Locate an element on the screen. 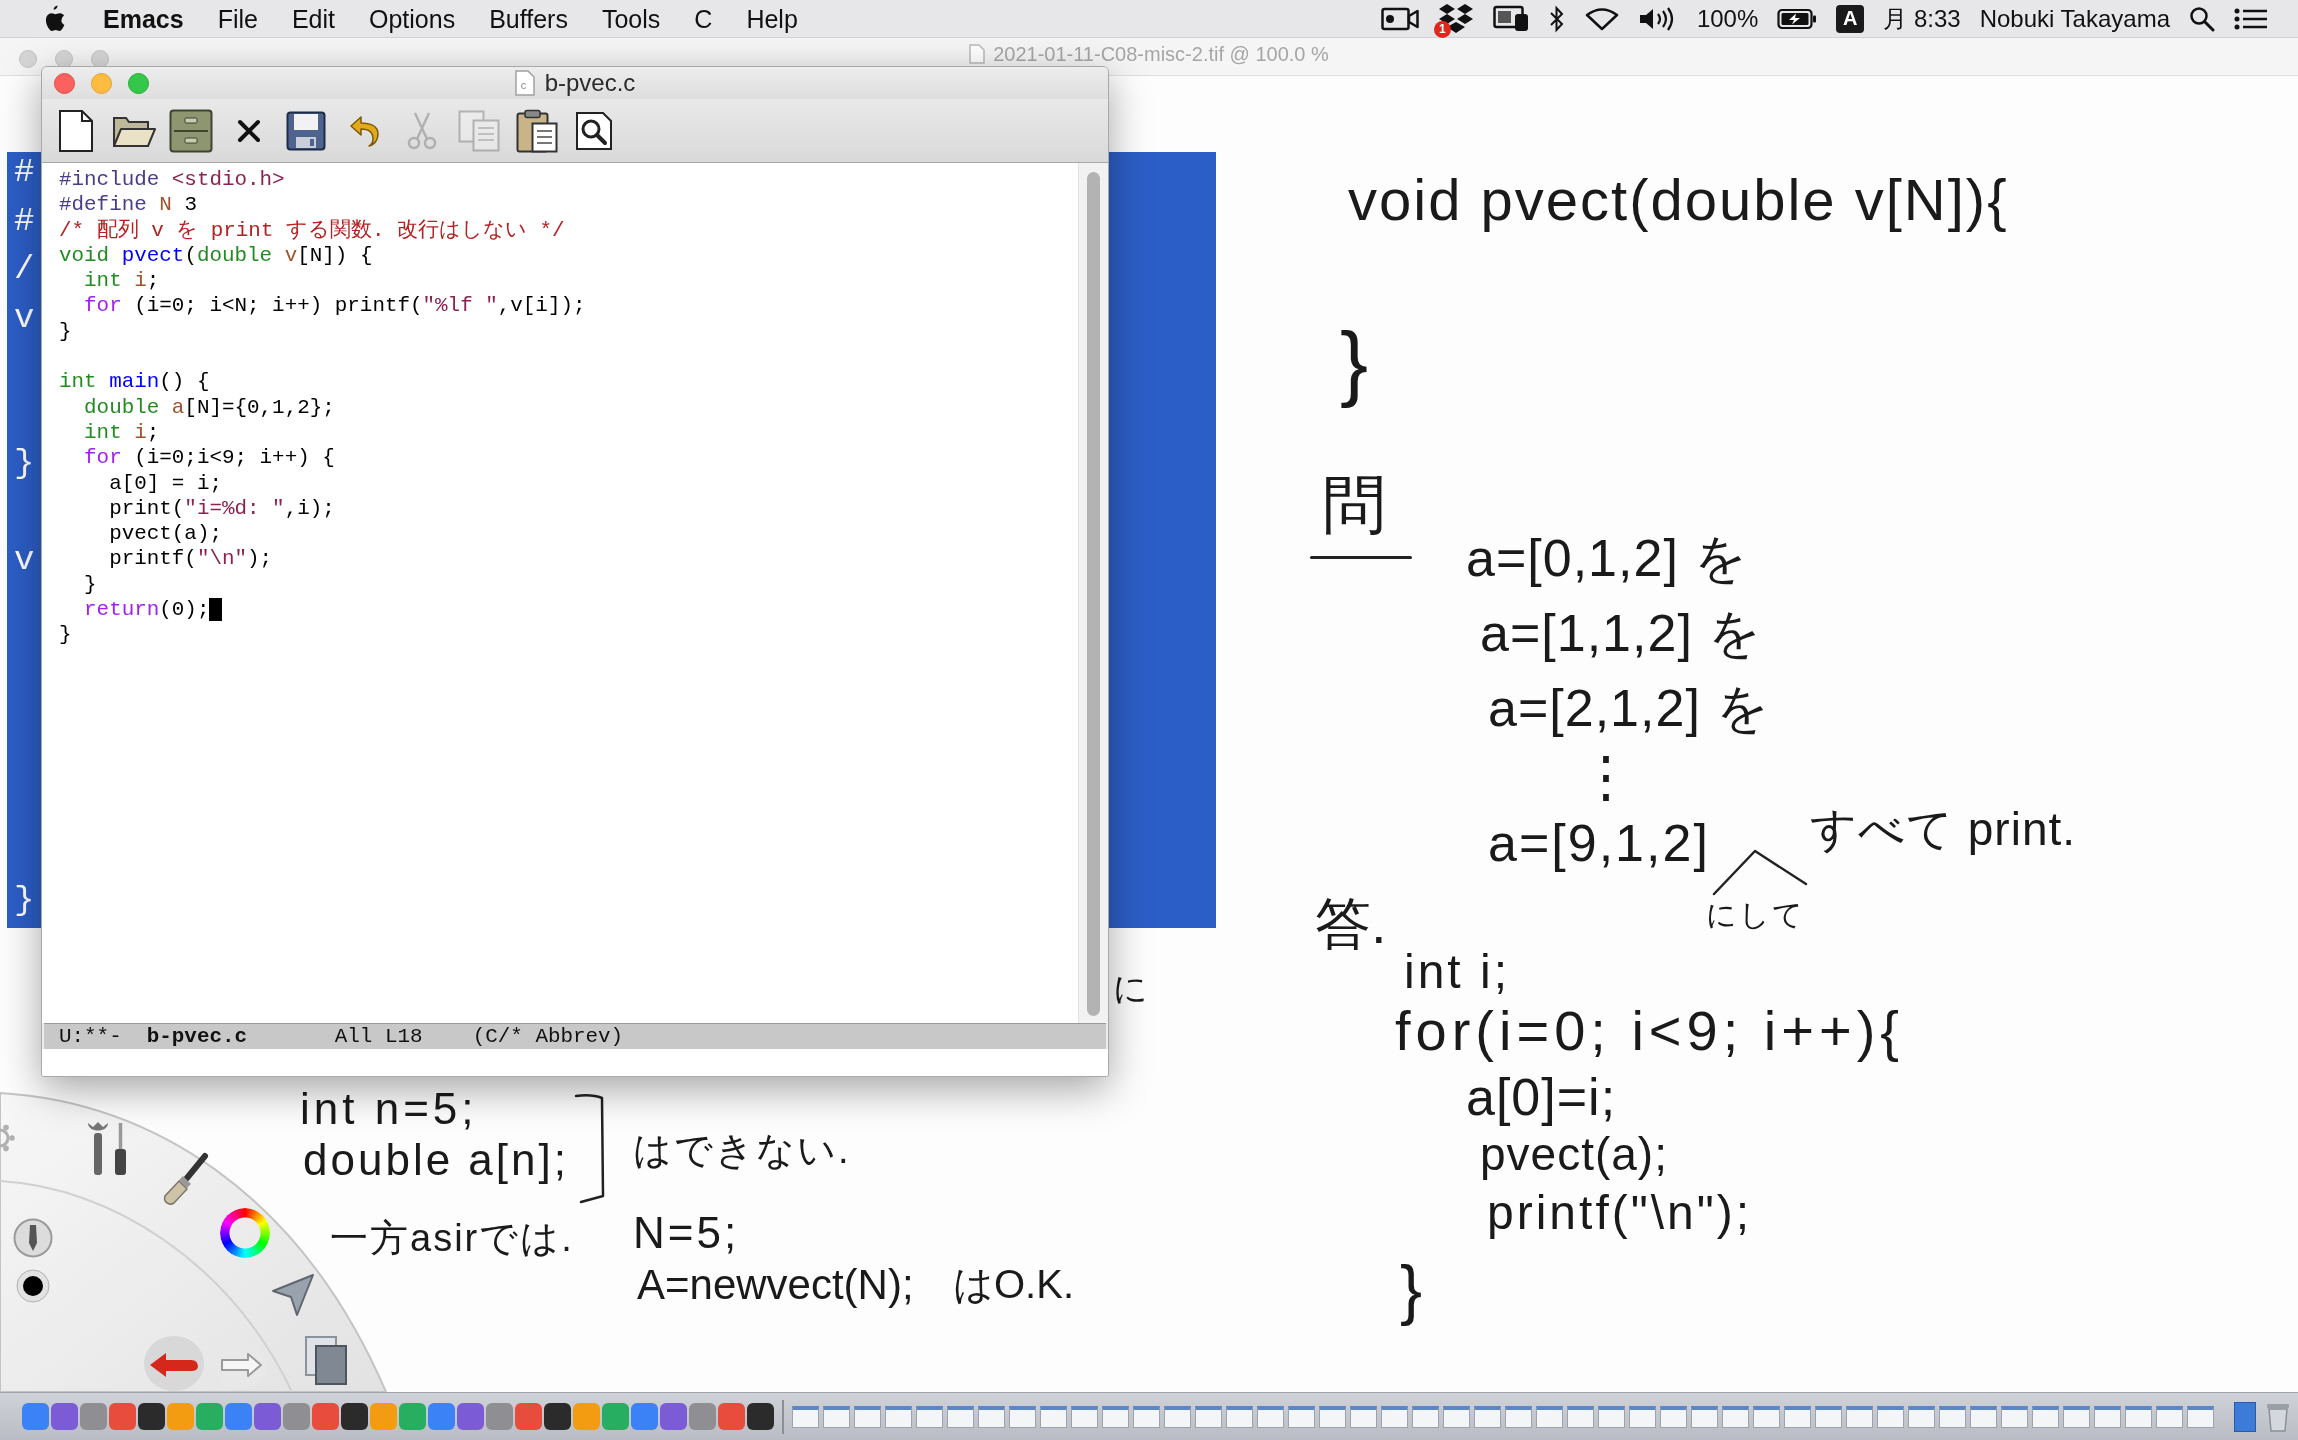  slide-text: } is located at coordinates (24, 463).